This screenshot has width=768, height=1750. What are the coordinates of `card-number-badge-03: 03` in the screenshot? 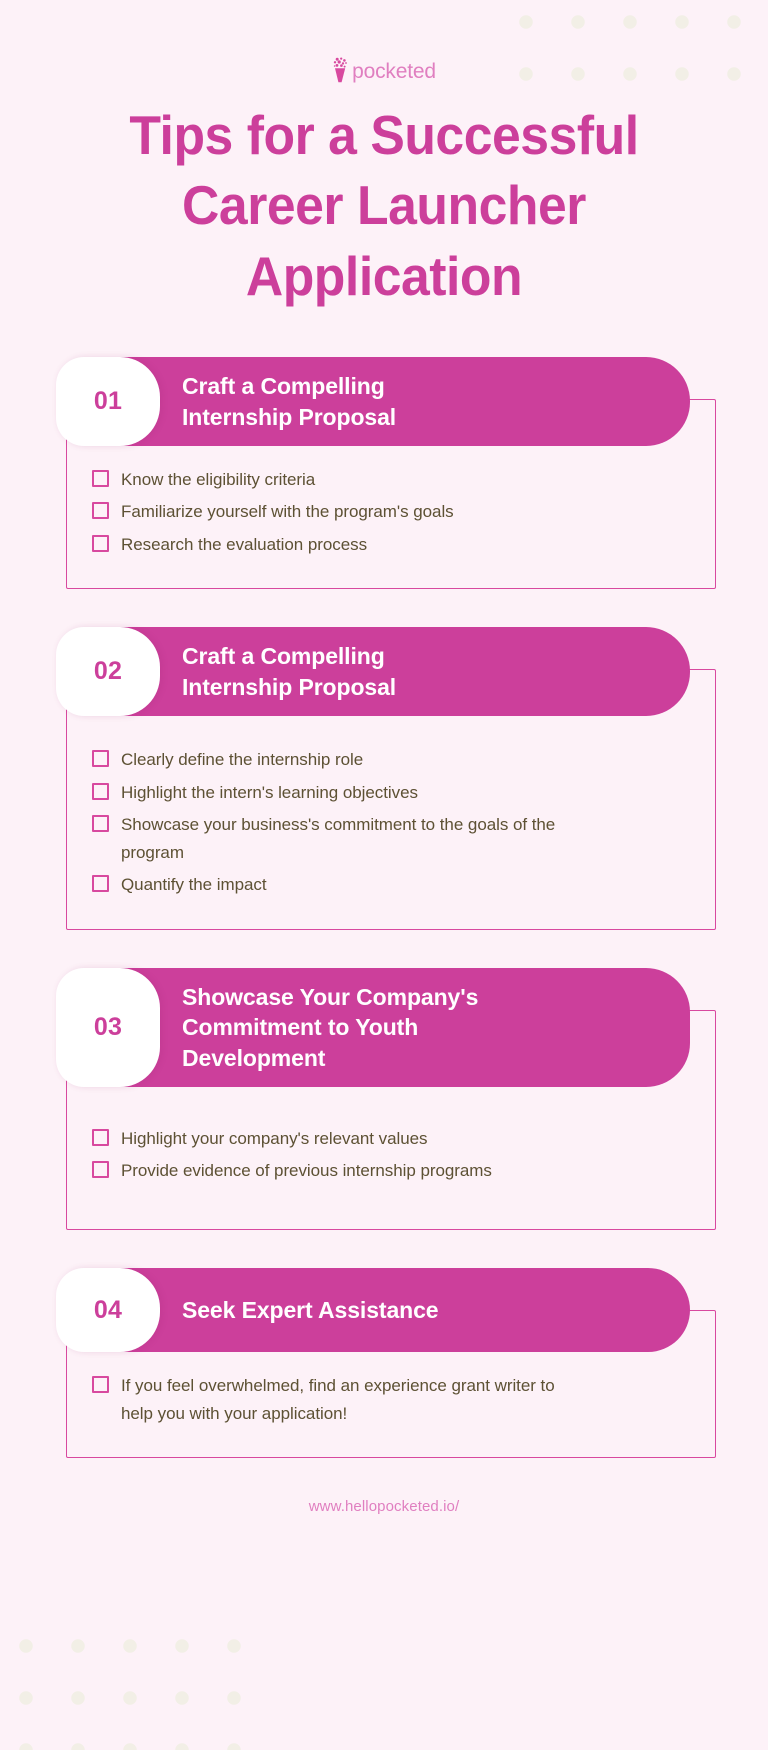 It's located at (108, 1027).